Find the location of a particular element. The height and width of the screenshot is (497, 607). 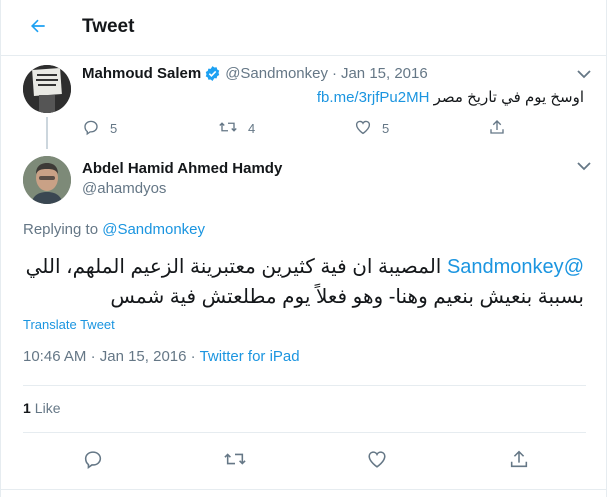

parent-tweet-body: اوسخ يوم في تاريخ مصر is located at coordinates (508, 97).